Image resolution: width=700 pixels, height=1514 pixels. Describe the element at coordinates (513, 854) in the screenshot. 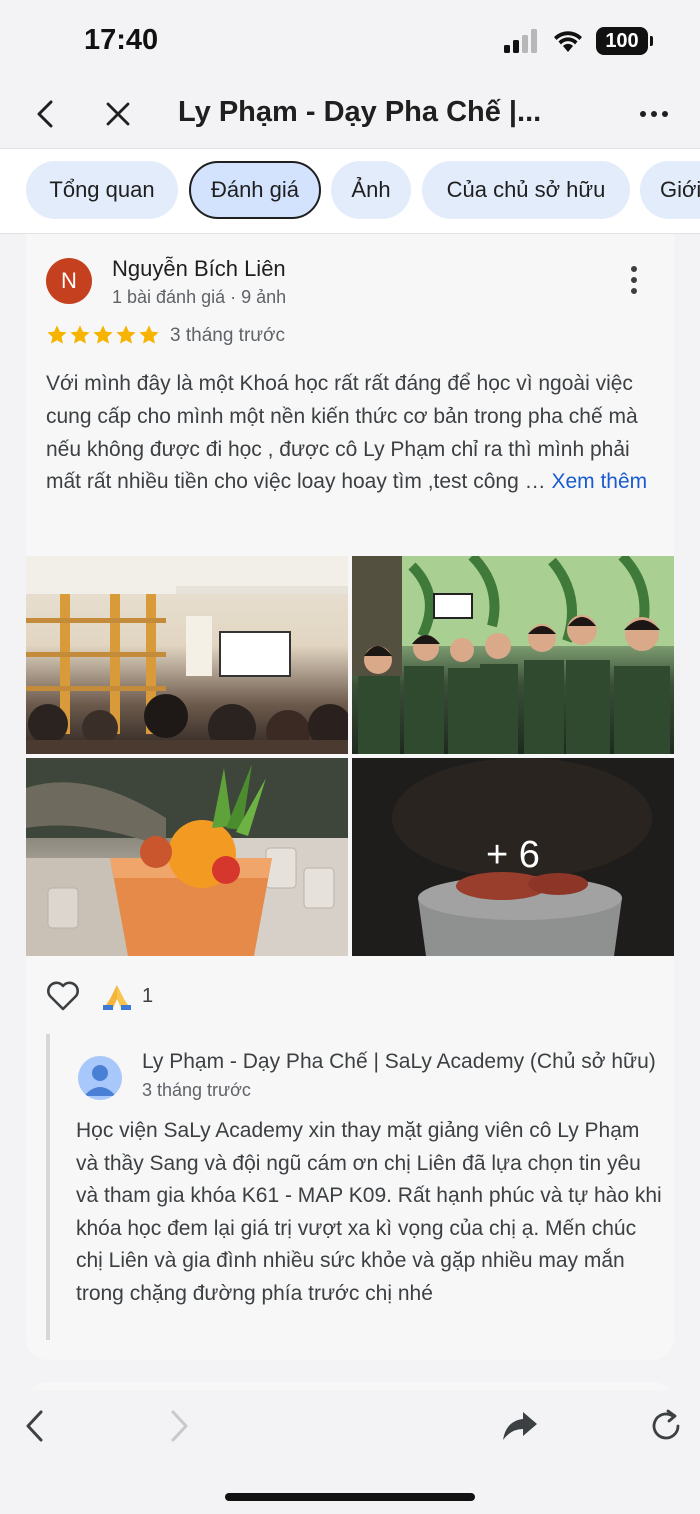

I see `more-photos-count: + 6` at that location.